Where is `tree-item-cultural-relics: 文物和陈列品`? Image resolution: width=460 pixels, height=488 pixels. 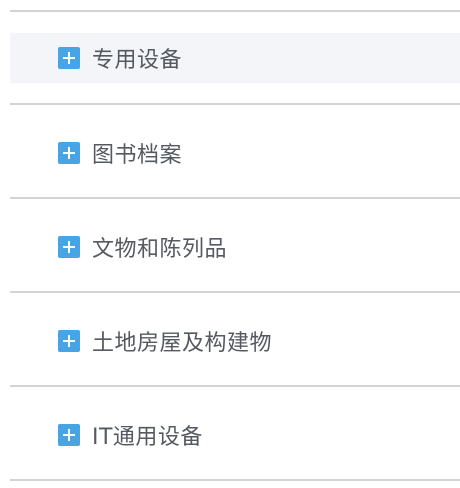 tree-item-cultural-relics: 文物和陈列品 is located at coordinates (235, 247).